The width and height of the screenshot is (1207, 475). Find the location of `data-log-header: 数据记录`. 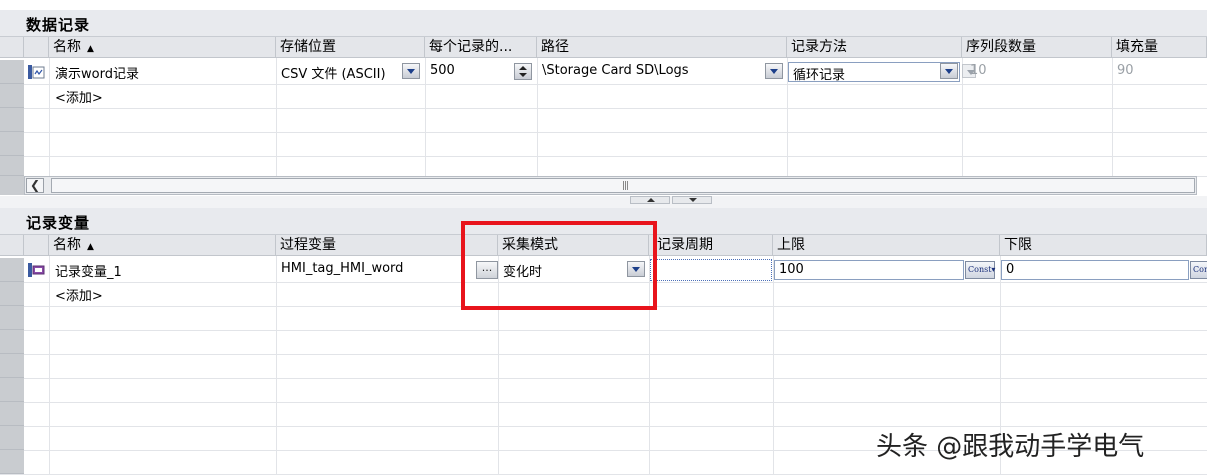

data-log-header: 数据记录 is located at coordinates (603, 23).